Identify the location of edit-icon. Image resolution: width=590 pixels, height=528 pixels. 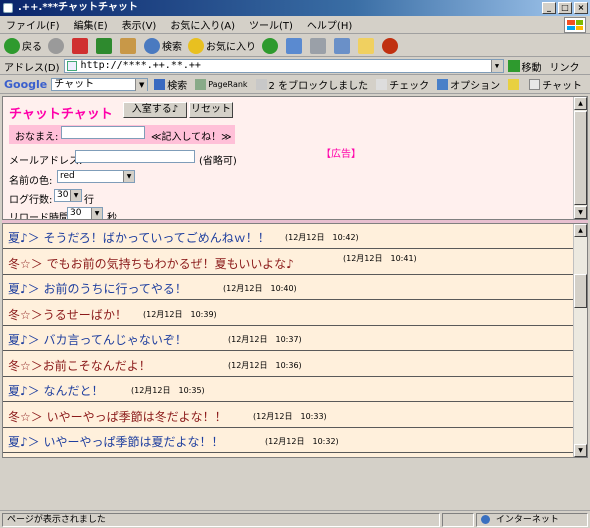
(342, 45).